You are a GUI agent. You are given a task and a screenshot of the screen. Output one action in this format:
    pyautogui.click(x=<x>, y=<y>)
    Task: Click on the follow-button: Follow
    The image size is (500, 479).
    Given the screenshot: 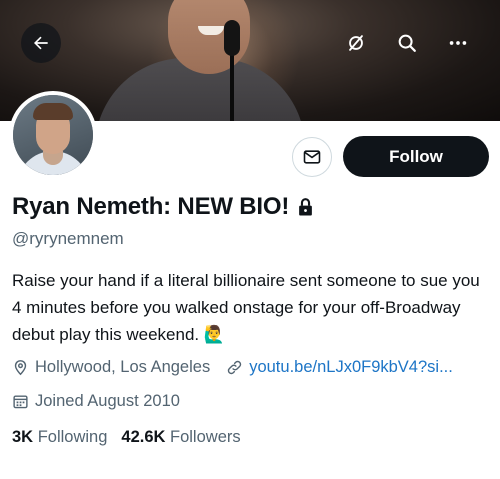 What is the action you would take?
    pyautogui.click(x=416, y=156)
    